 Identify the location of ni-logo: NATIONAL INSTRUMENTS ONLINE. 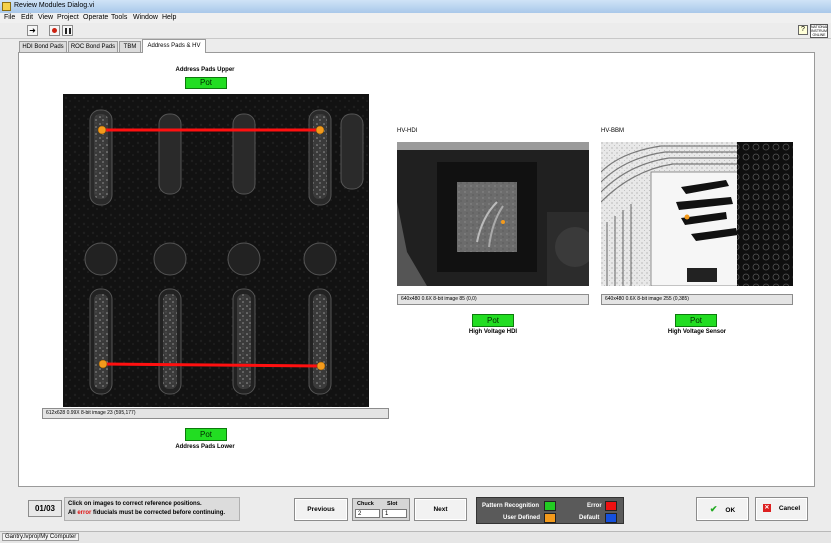
(819, 31).